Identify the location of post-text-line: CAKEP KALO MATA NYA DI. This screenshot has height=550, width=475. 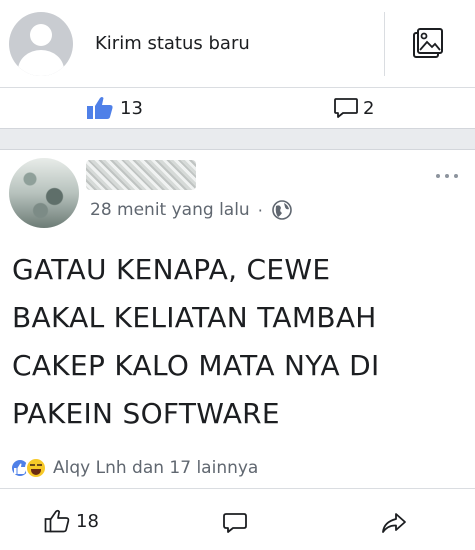
(196, 365).